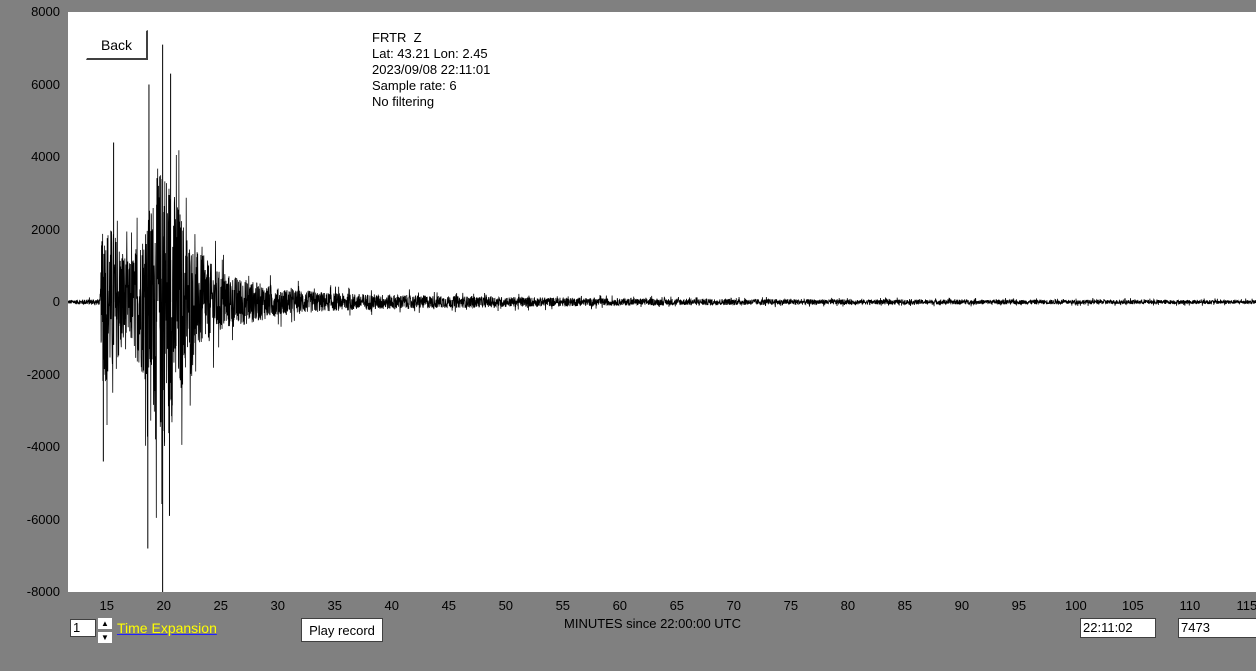  I want to click on x-tick-label: 55, so click(563, 605).